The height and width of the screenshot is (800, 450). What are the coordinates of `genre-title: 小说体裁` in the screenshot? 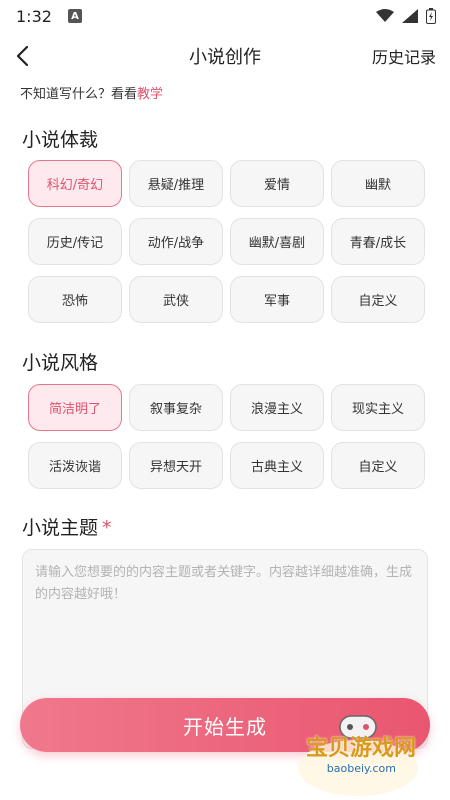 It's located at (60, 140).